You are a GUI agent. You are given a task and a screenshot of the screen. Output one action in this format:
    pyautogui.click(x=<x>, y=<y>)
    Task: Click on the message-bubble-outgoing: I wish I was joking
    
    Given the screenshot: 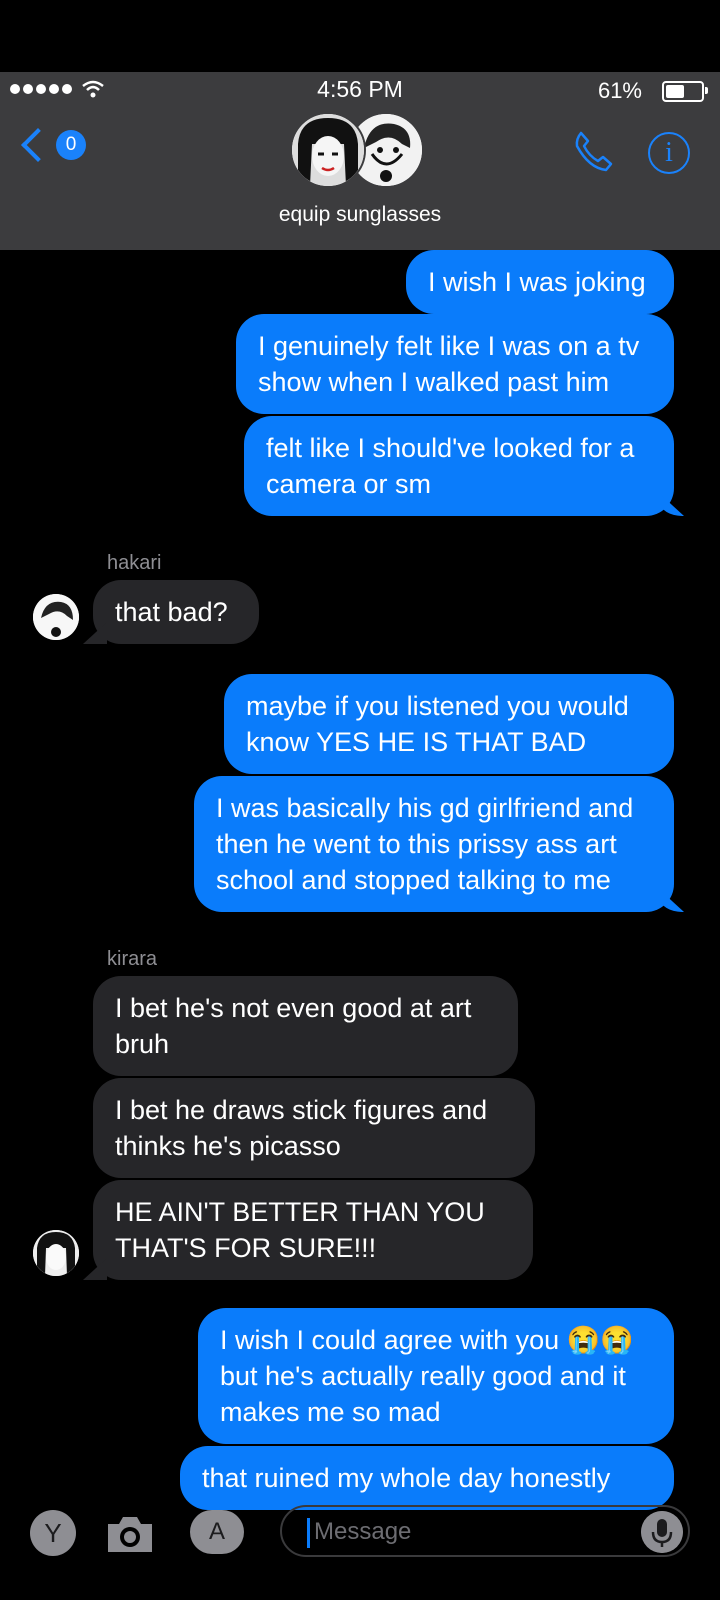 What is the action you would take?
    pyautogui.click(x=540, y=282)
    